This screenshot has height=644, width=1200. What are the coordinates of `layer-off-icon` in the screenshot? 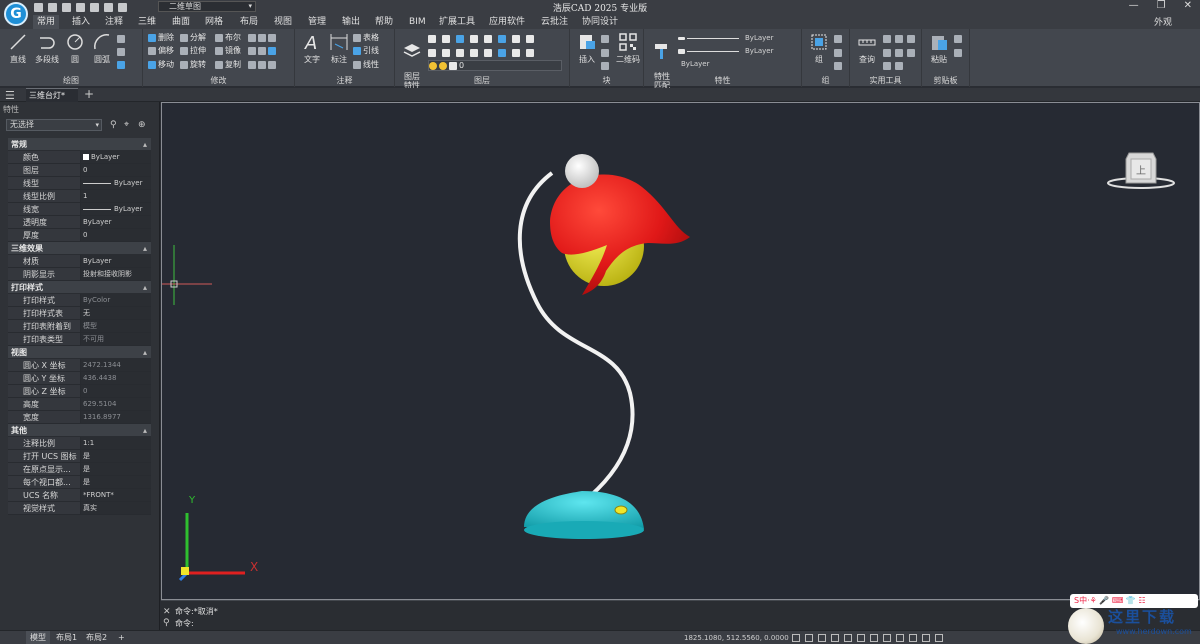 It's located at (432, 38).